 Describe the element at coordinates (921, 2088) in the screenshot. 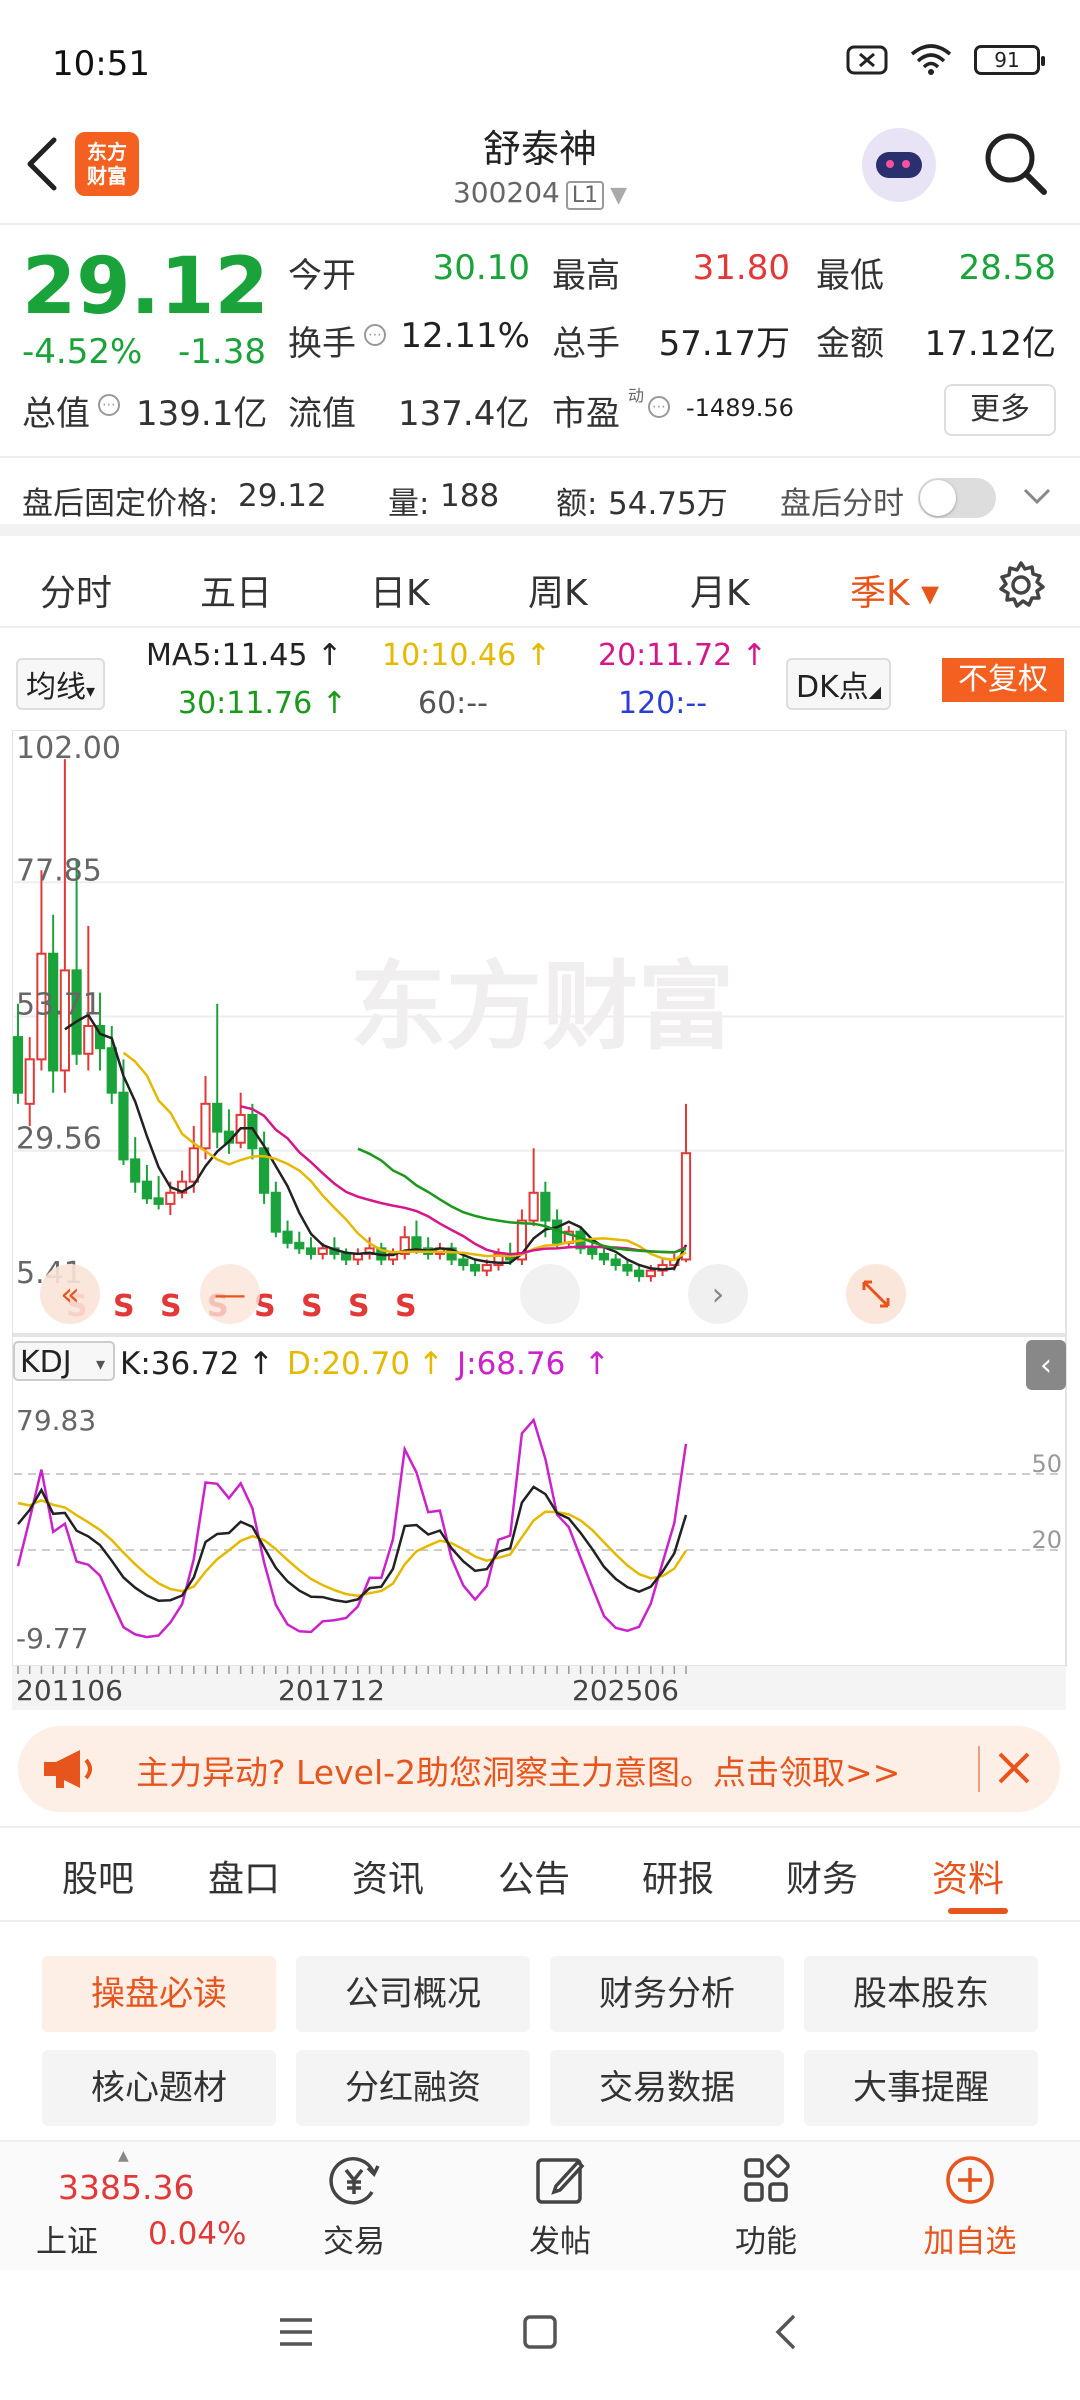

I see `grid-btn-events: 大事提醒` at that location.